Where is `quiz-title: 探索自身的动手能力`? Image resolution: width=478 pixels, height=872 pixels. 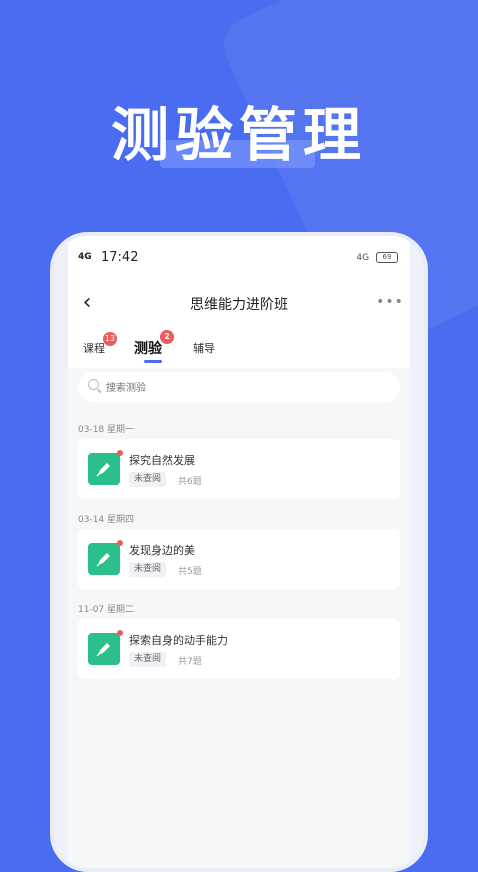
quiz-title: 探索自身的动手能力 is located at coordinates (178, 640).